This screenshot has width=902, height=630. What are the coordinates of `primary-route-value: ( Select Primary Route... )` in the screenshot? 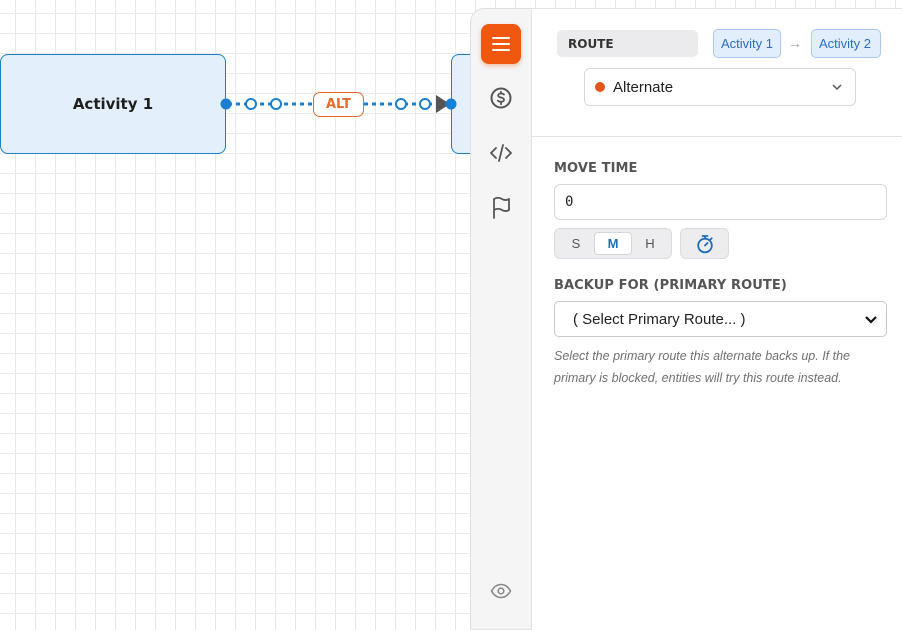 It's located at (659, 319).